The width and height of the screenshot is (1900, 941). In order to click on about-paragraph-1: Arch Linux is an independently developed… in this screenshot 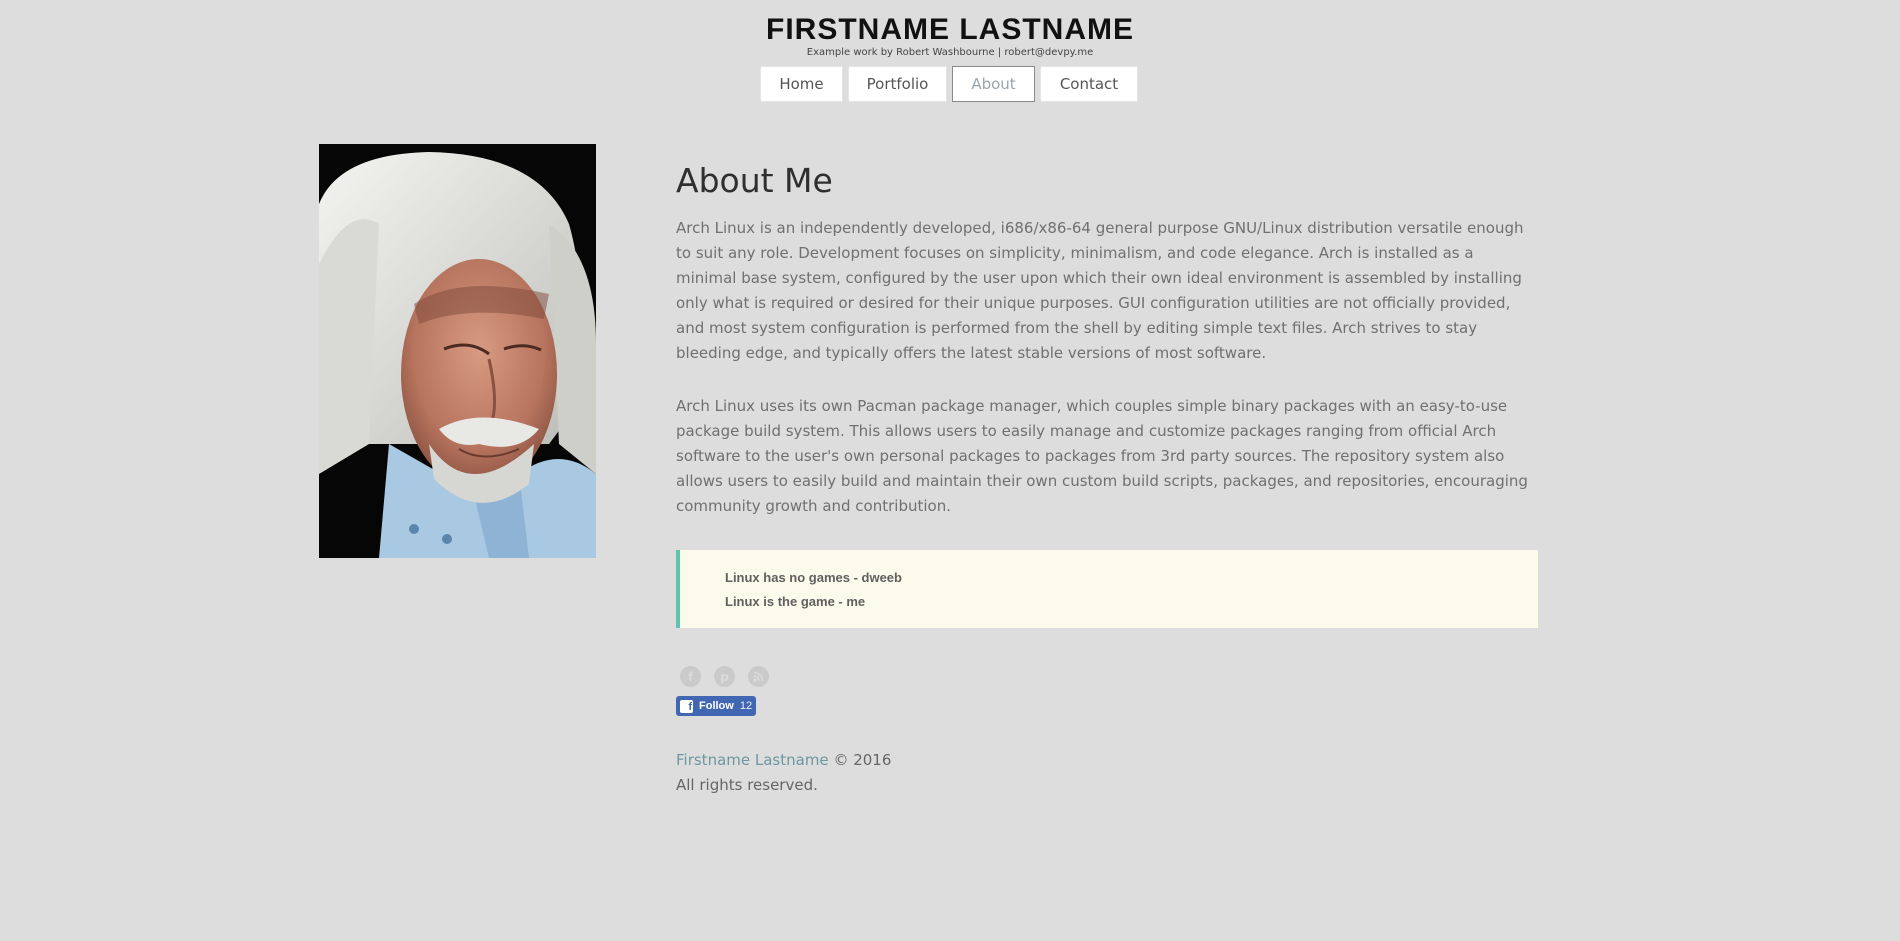, I will do `click(1100, 290)`.